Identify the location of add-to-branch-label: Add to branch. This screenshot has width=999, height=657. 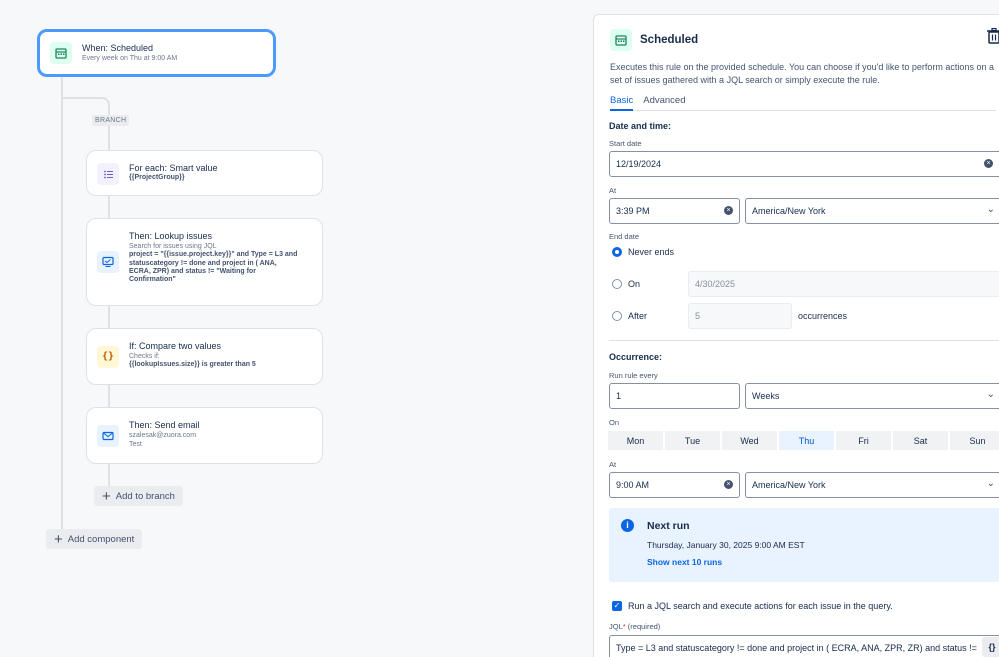
(145, 496).